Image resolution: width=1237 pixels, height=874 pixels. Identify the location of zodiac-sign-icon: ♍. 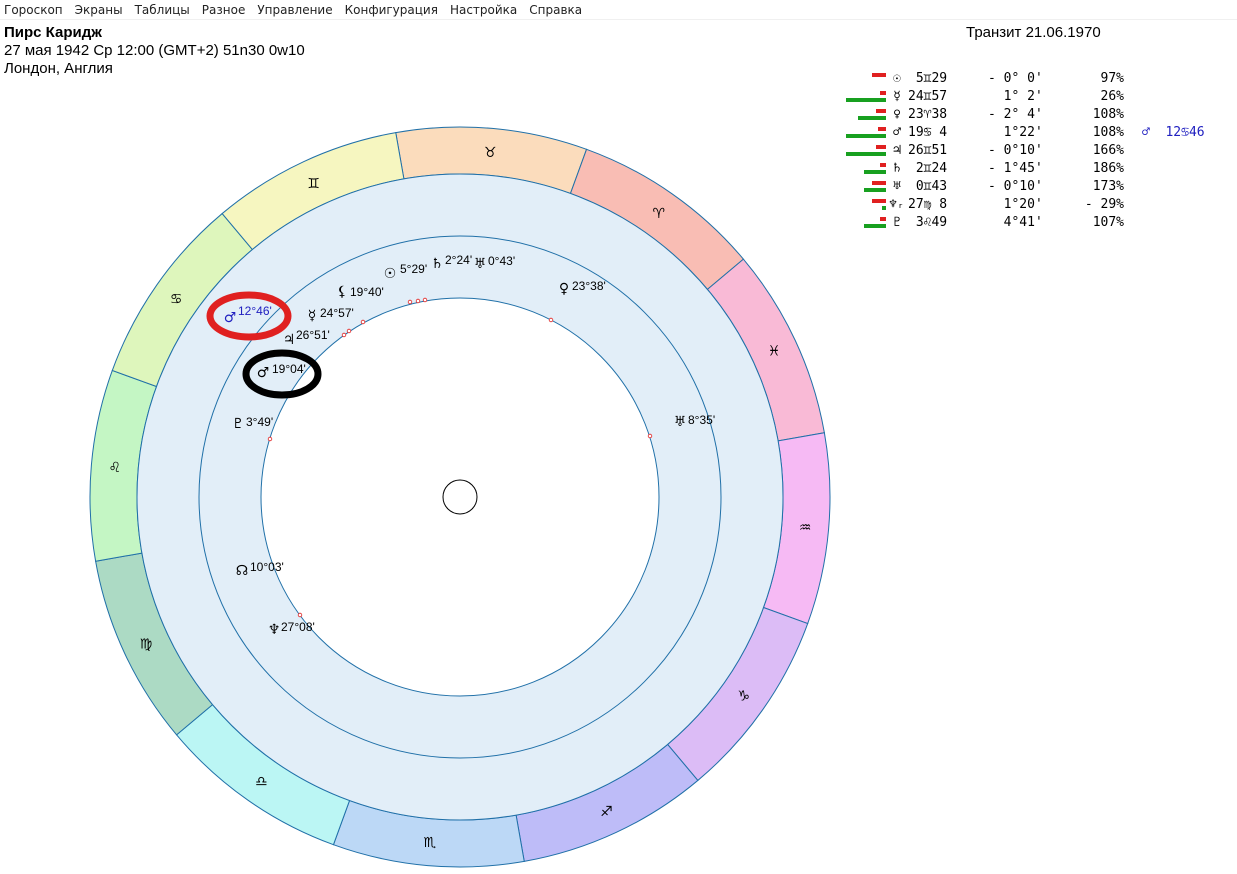
(146, 644).